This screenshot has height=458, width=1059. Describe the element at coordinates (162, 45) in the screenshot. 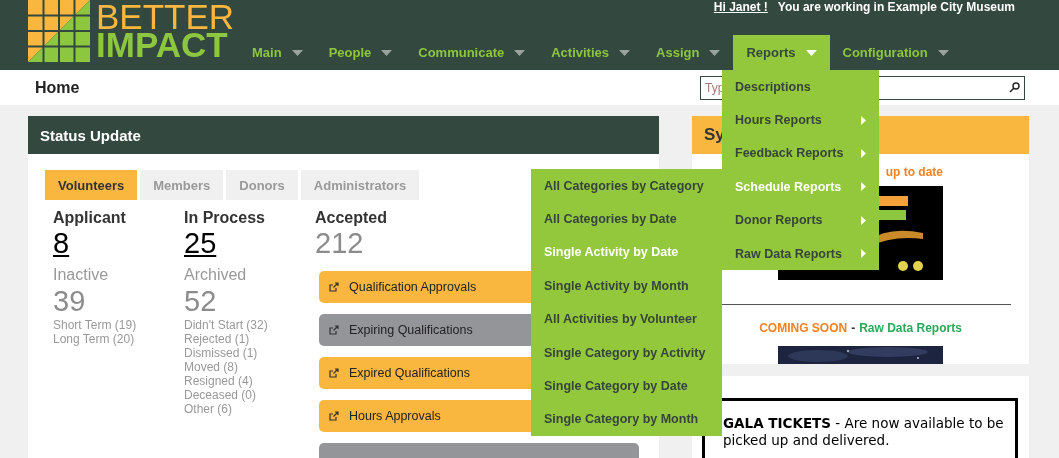

I see `logo-text: IMPACT` at that location.